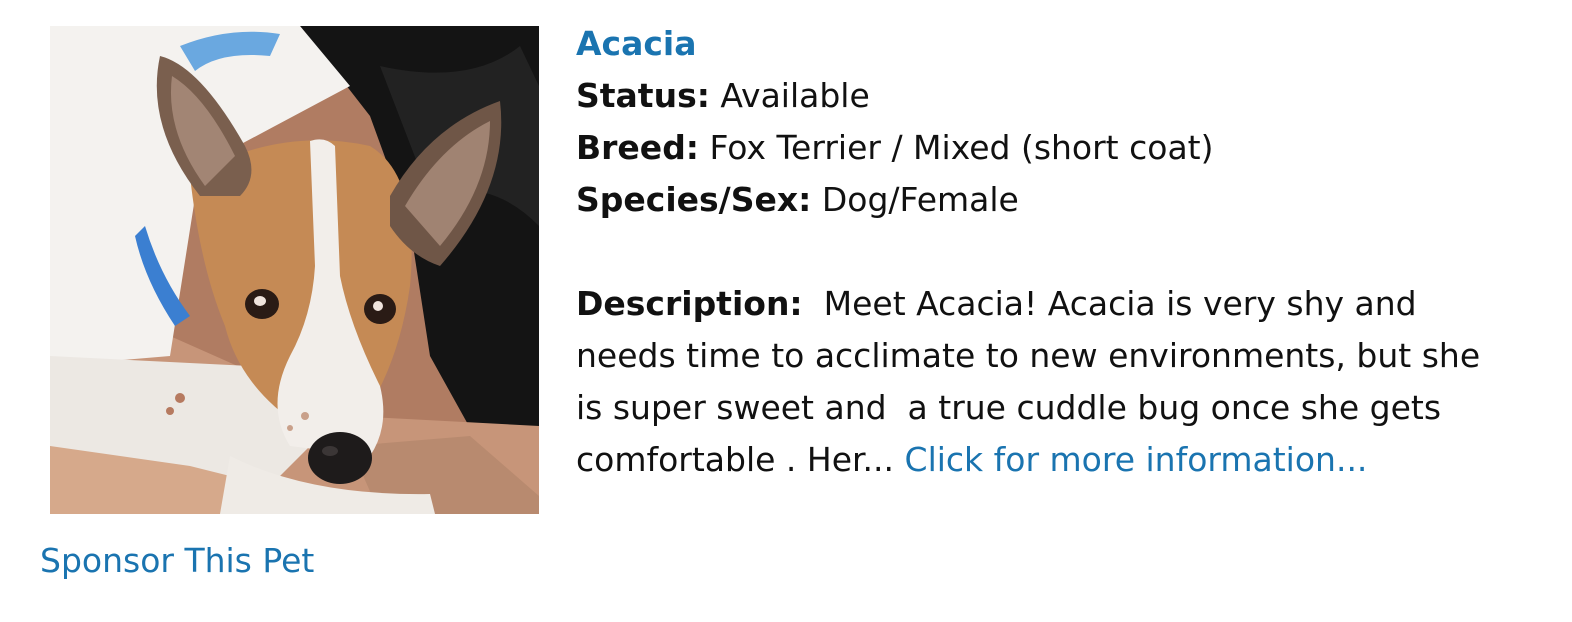 This screenshot has height=622, width=1572. I want to click on breed-value: Fox Terrier / Mixed (short coat), so click(956, 147).